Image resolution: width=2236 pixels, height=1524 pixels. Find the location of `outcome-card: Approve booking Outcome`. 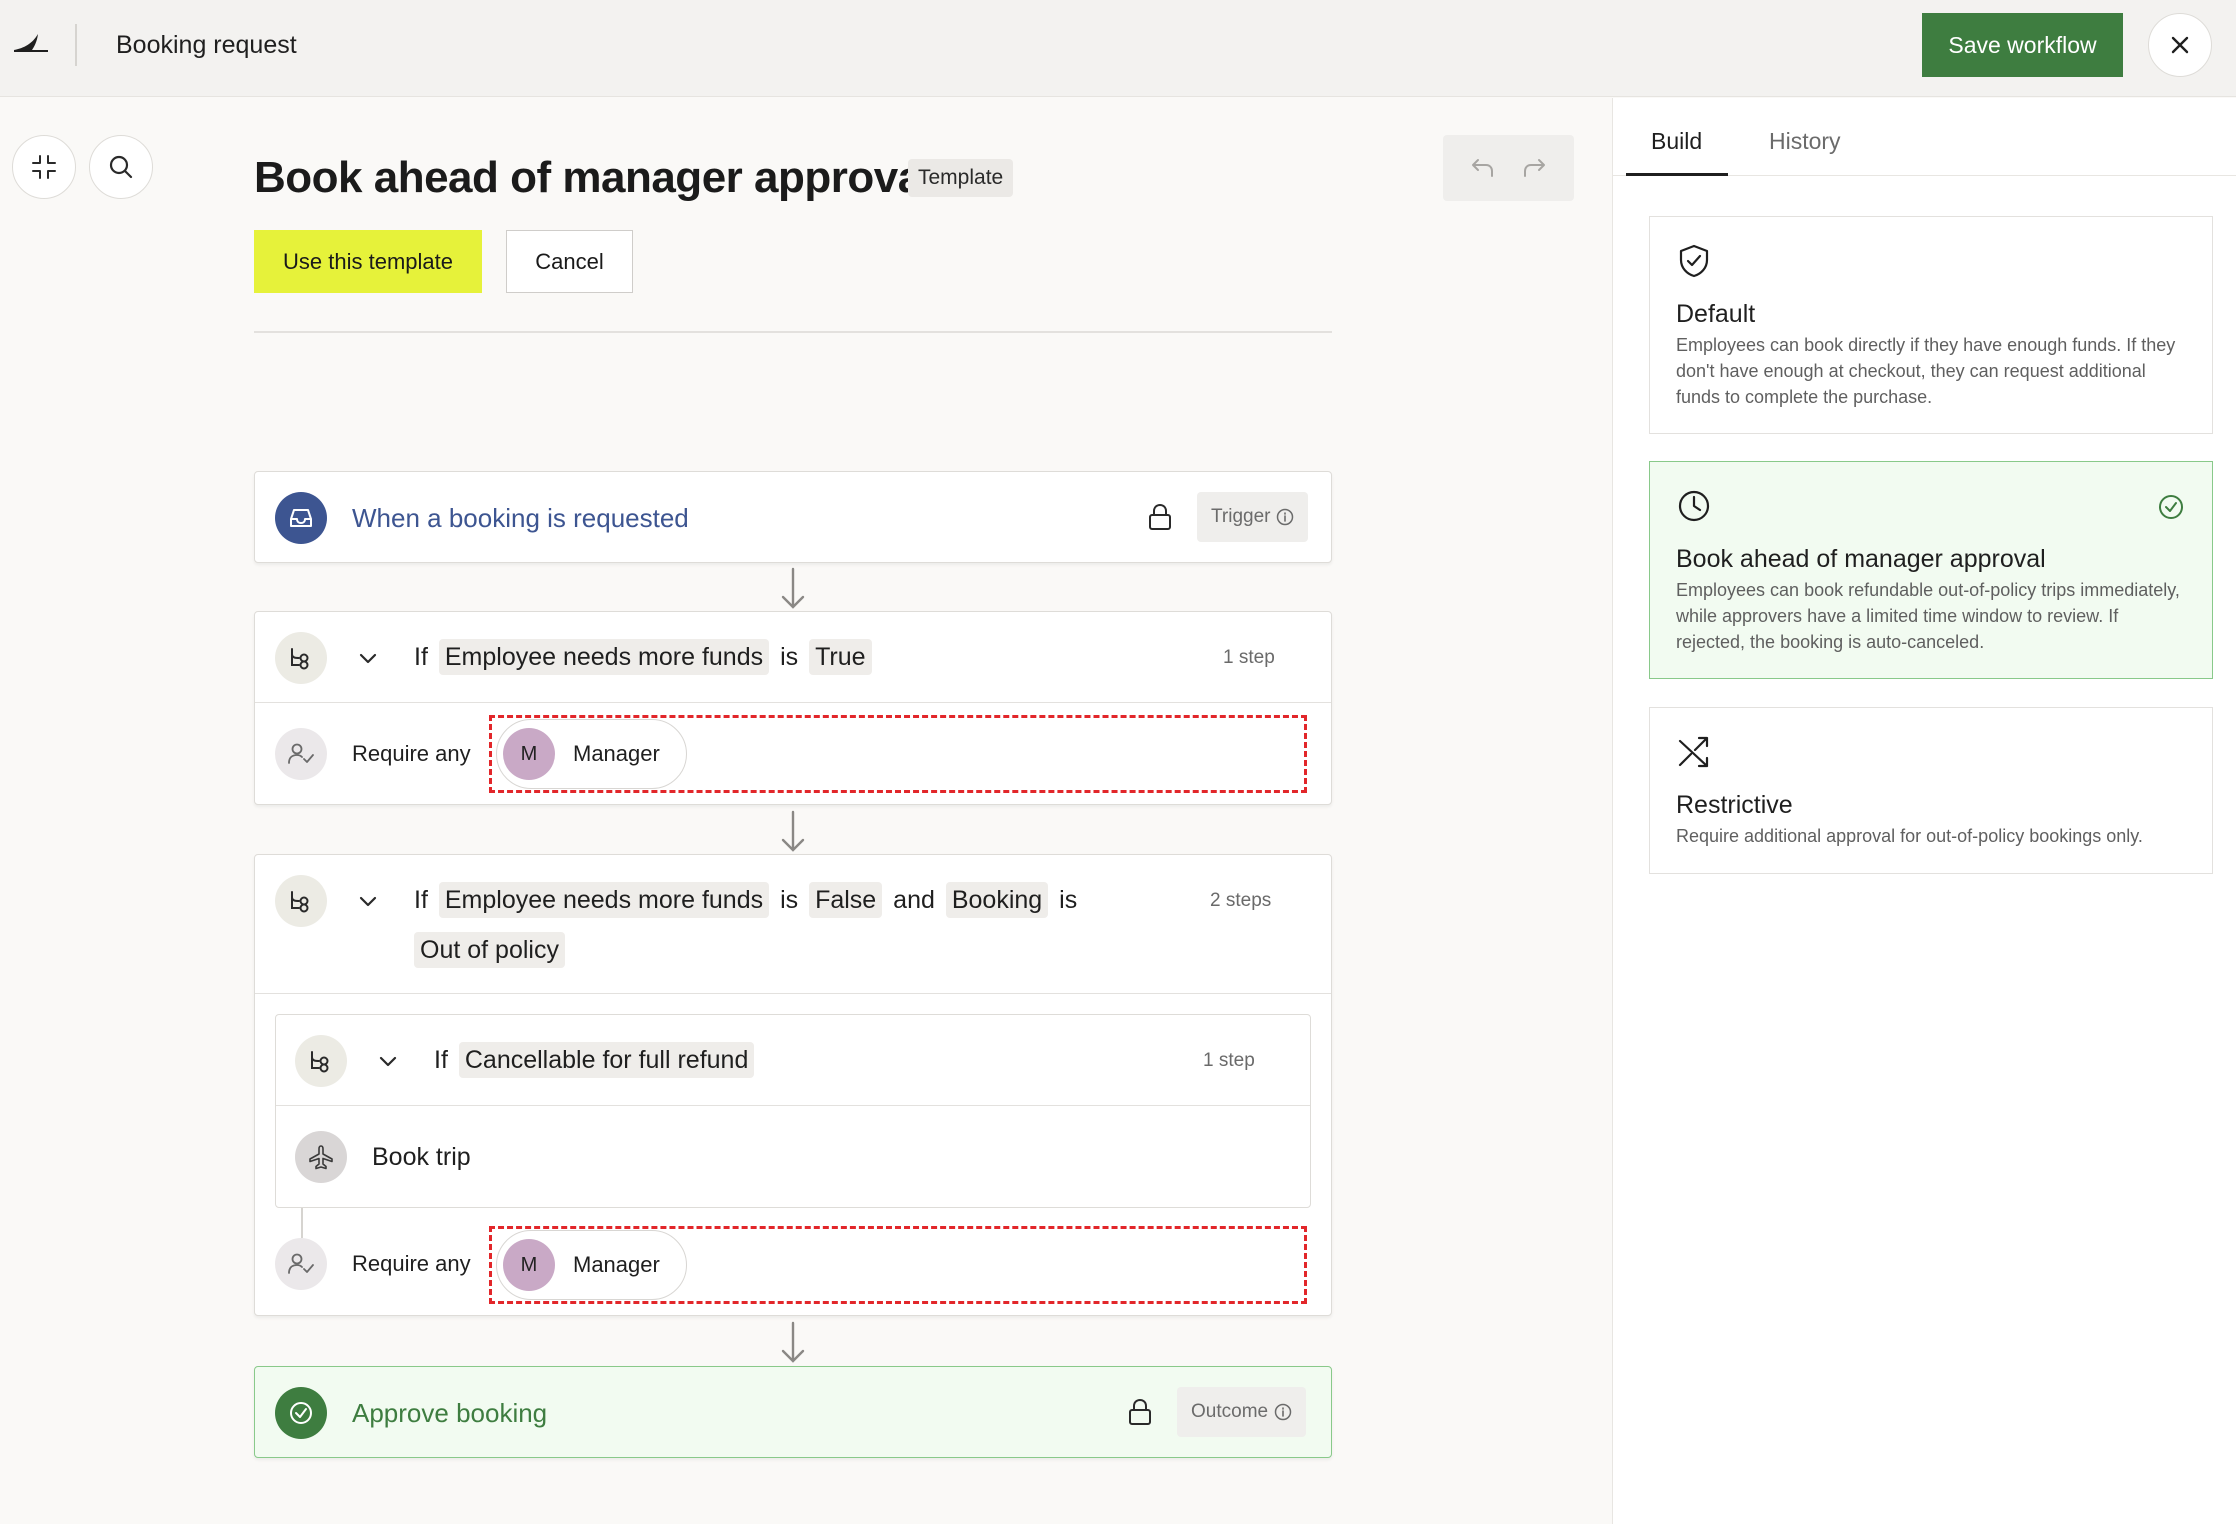

outcome-card: Approve booking Outcome is located at coordinates (793, 1412).